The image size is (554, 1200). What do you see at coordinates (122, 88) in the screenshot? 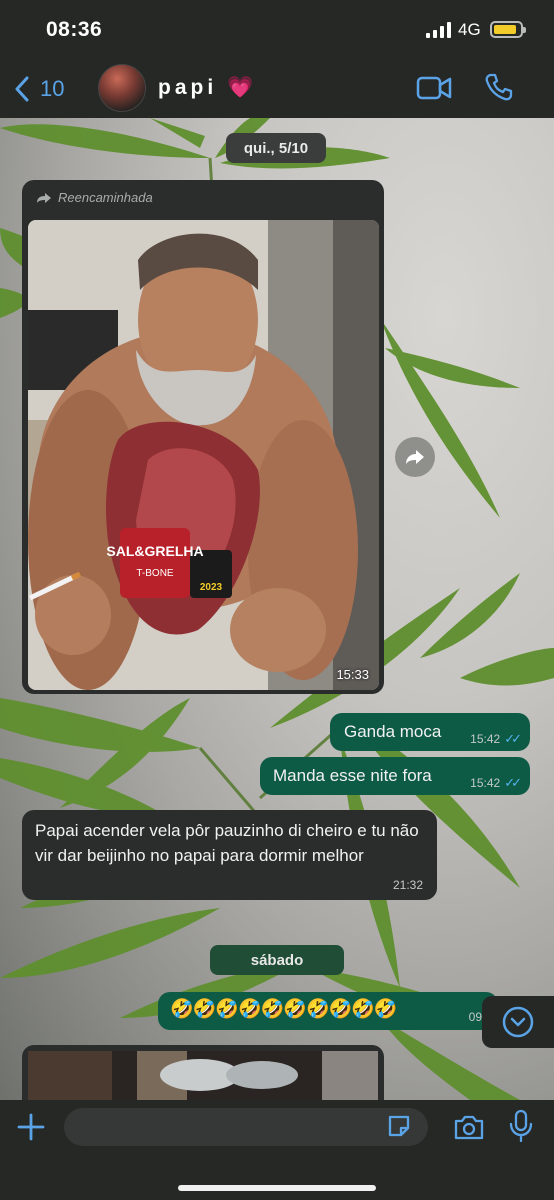
I see `contact-avatar` at bounding box center [122, 88].